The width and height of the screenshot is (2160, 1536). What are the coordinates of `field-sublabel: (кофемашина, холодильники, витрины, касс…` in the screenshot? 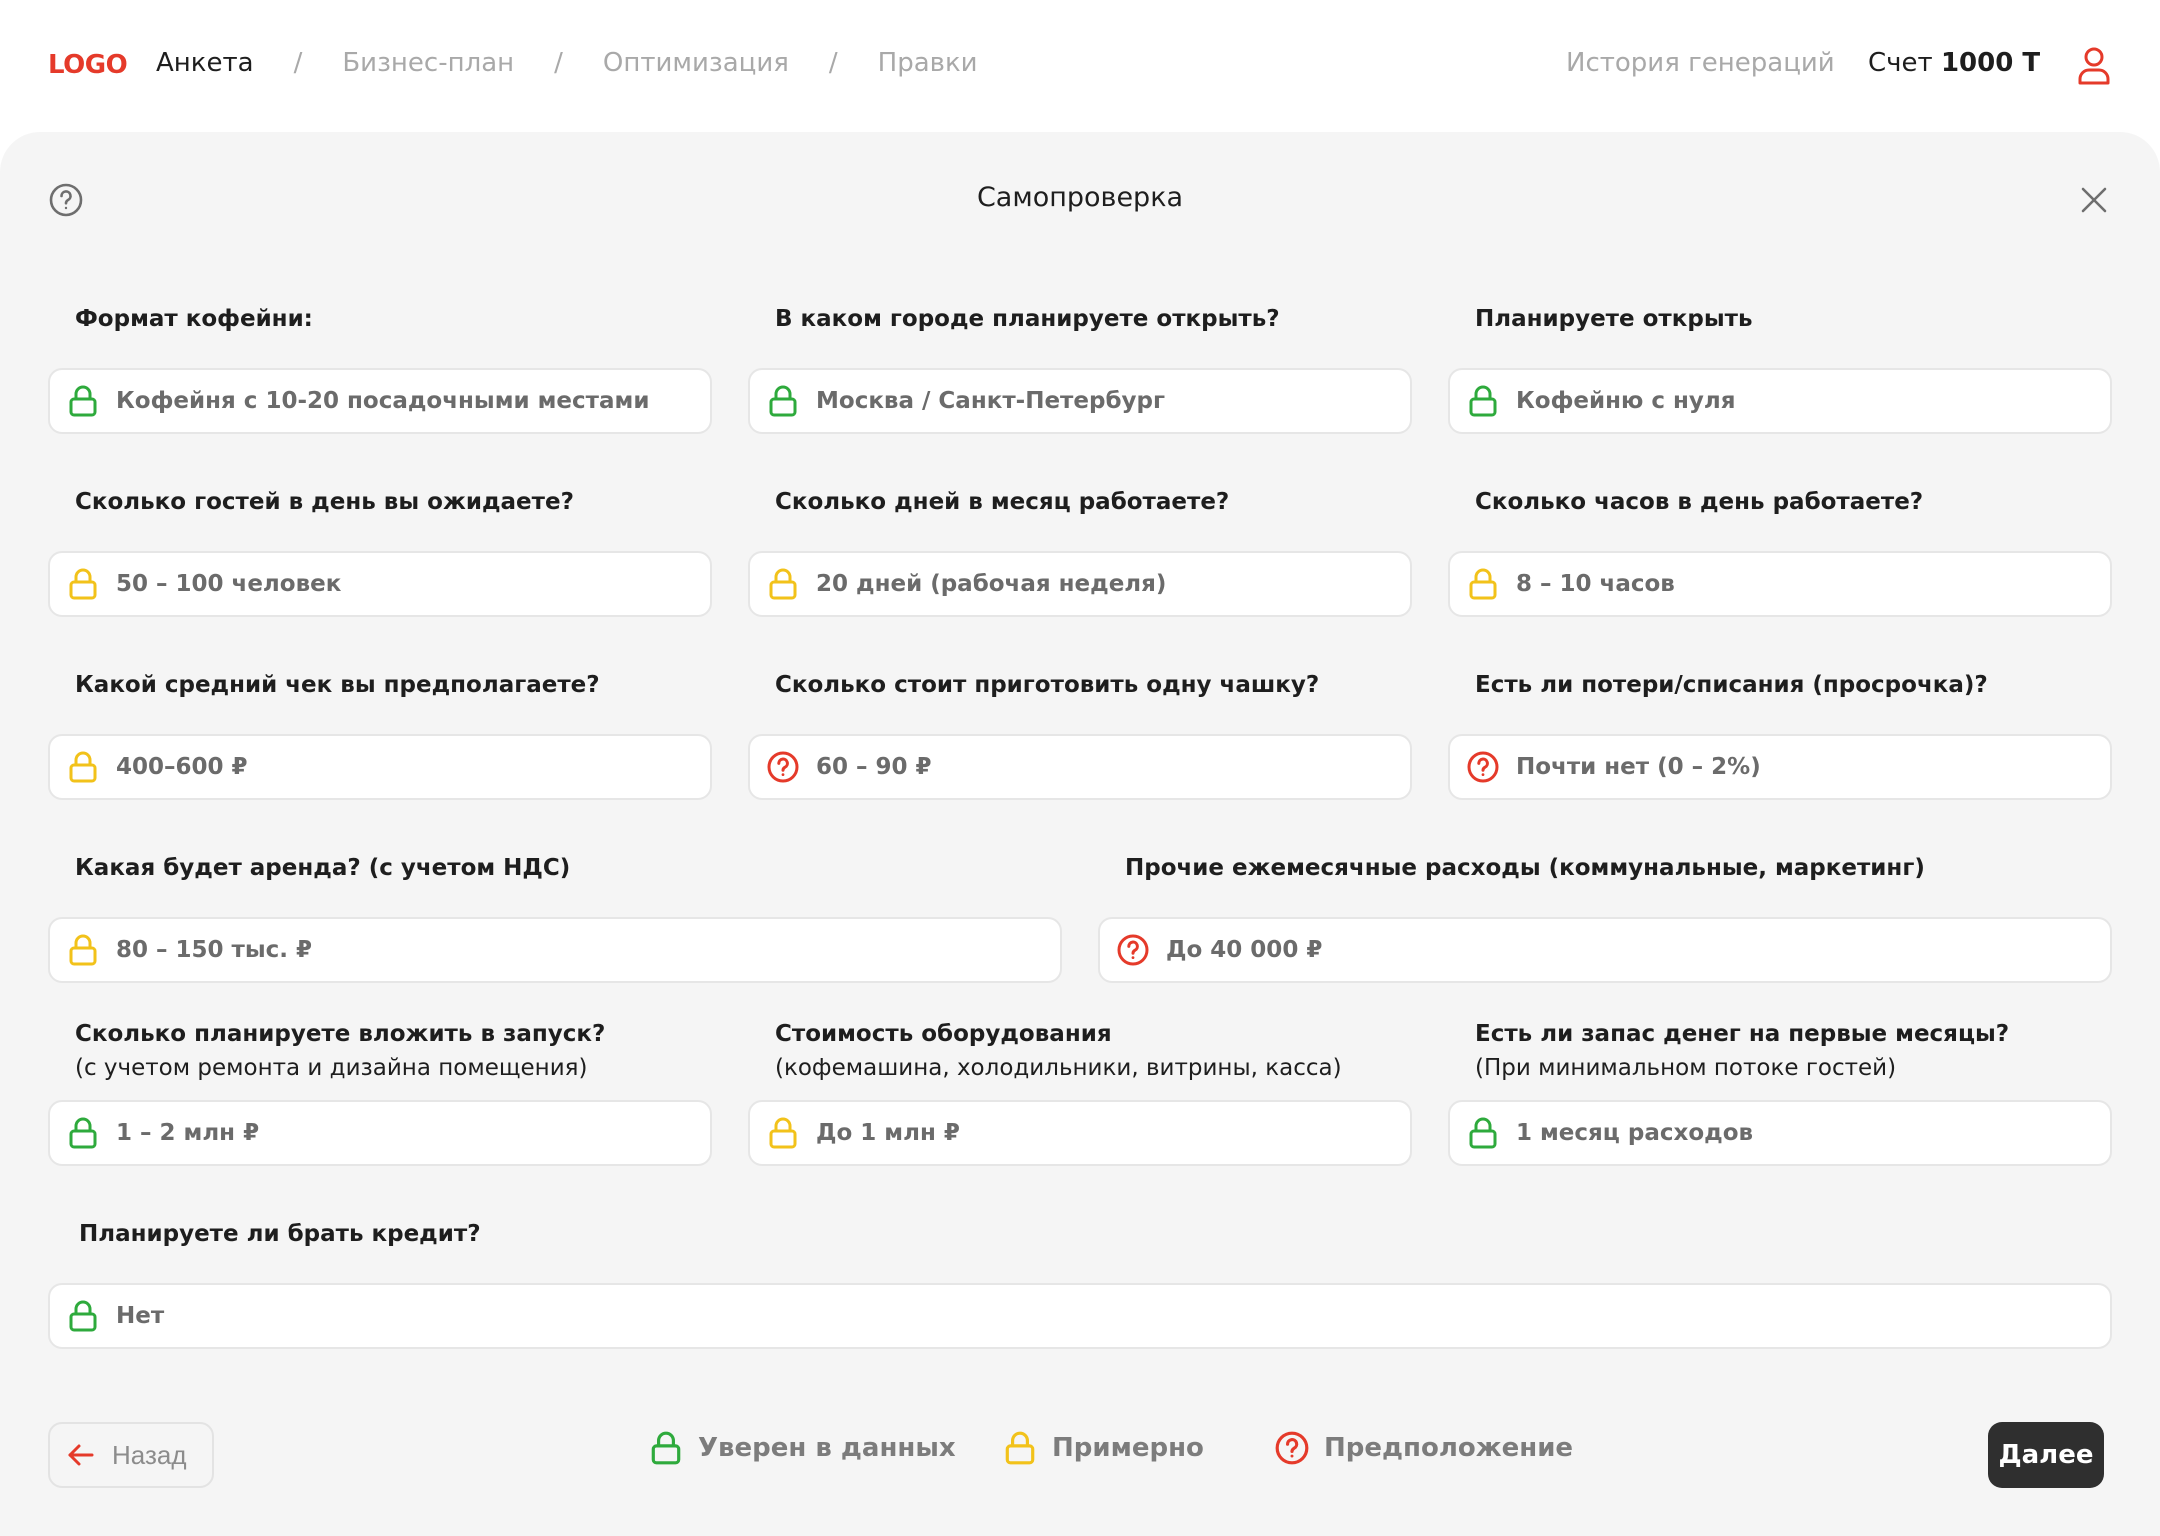 It's located at (1058, 1068).